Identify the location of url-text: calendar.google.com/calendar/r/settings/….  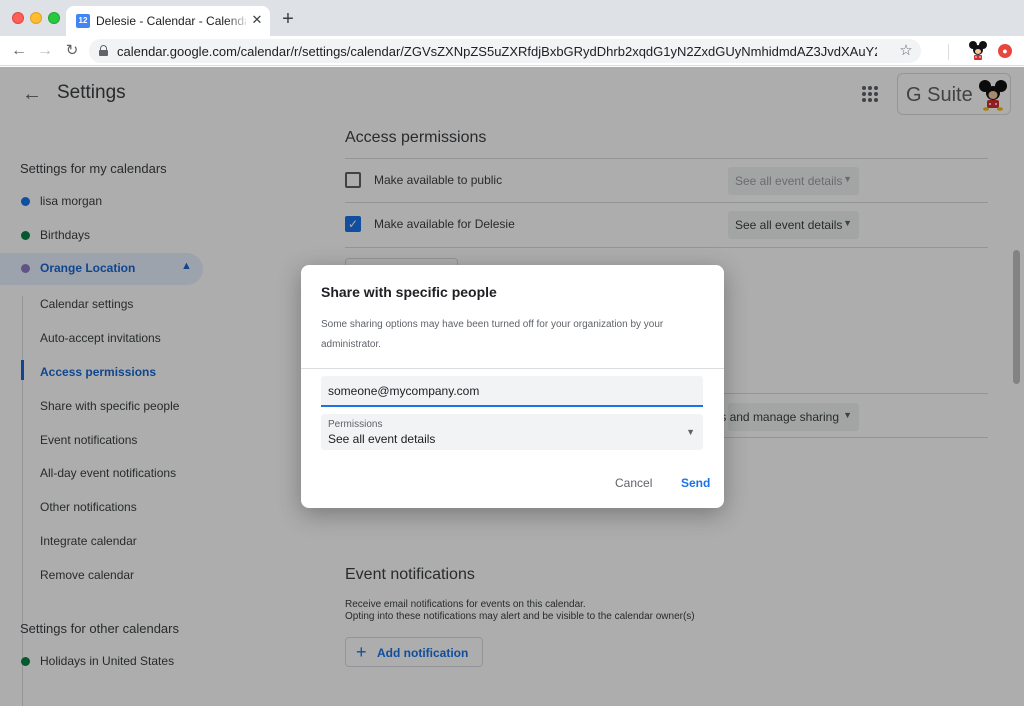
(497, 51).